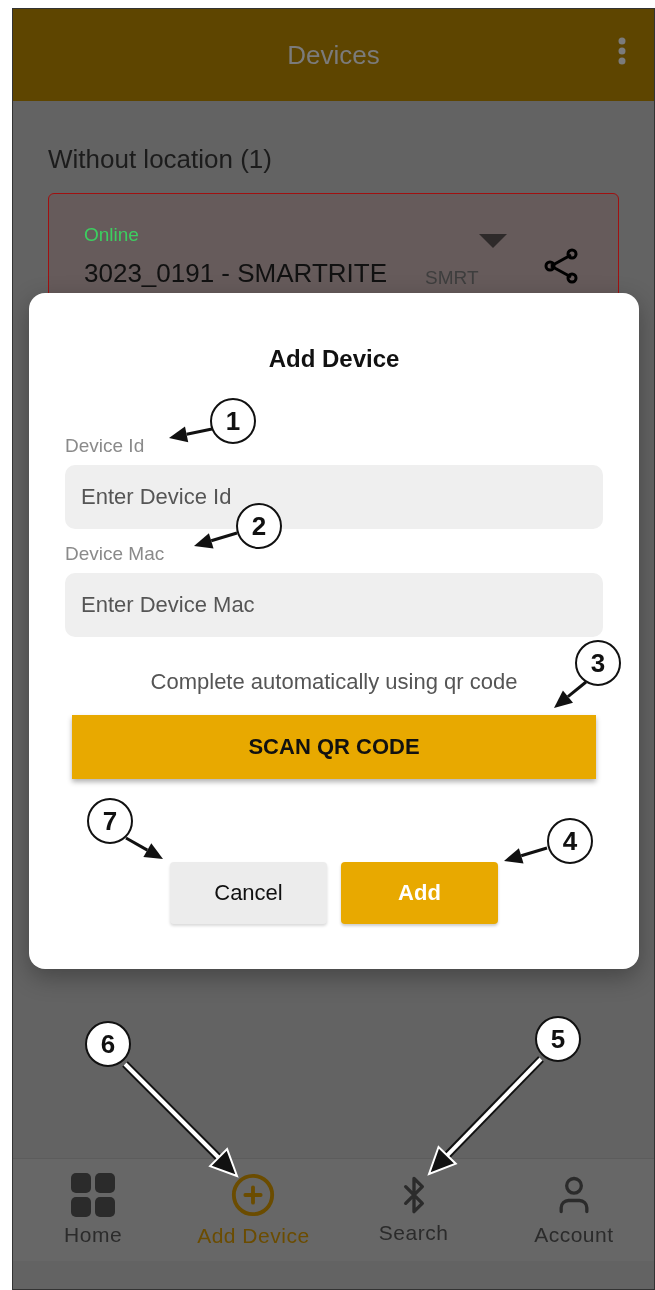 The height and width of the screenshot is (1290, 655). Describe the element at coordinates (334, 682) in the screenshot. I see `qr-hint-text: Complete automatically using qr code` at that location.